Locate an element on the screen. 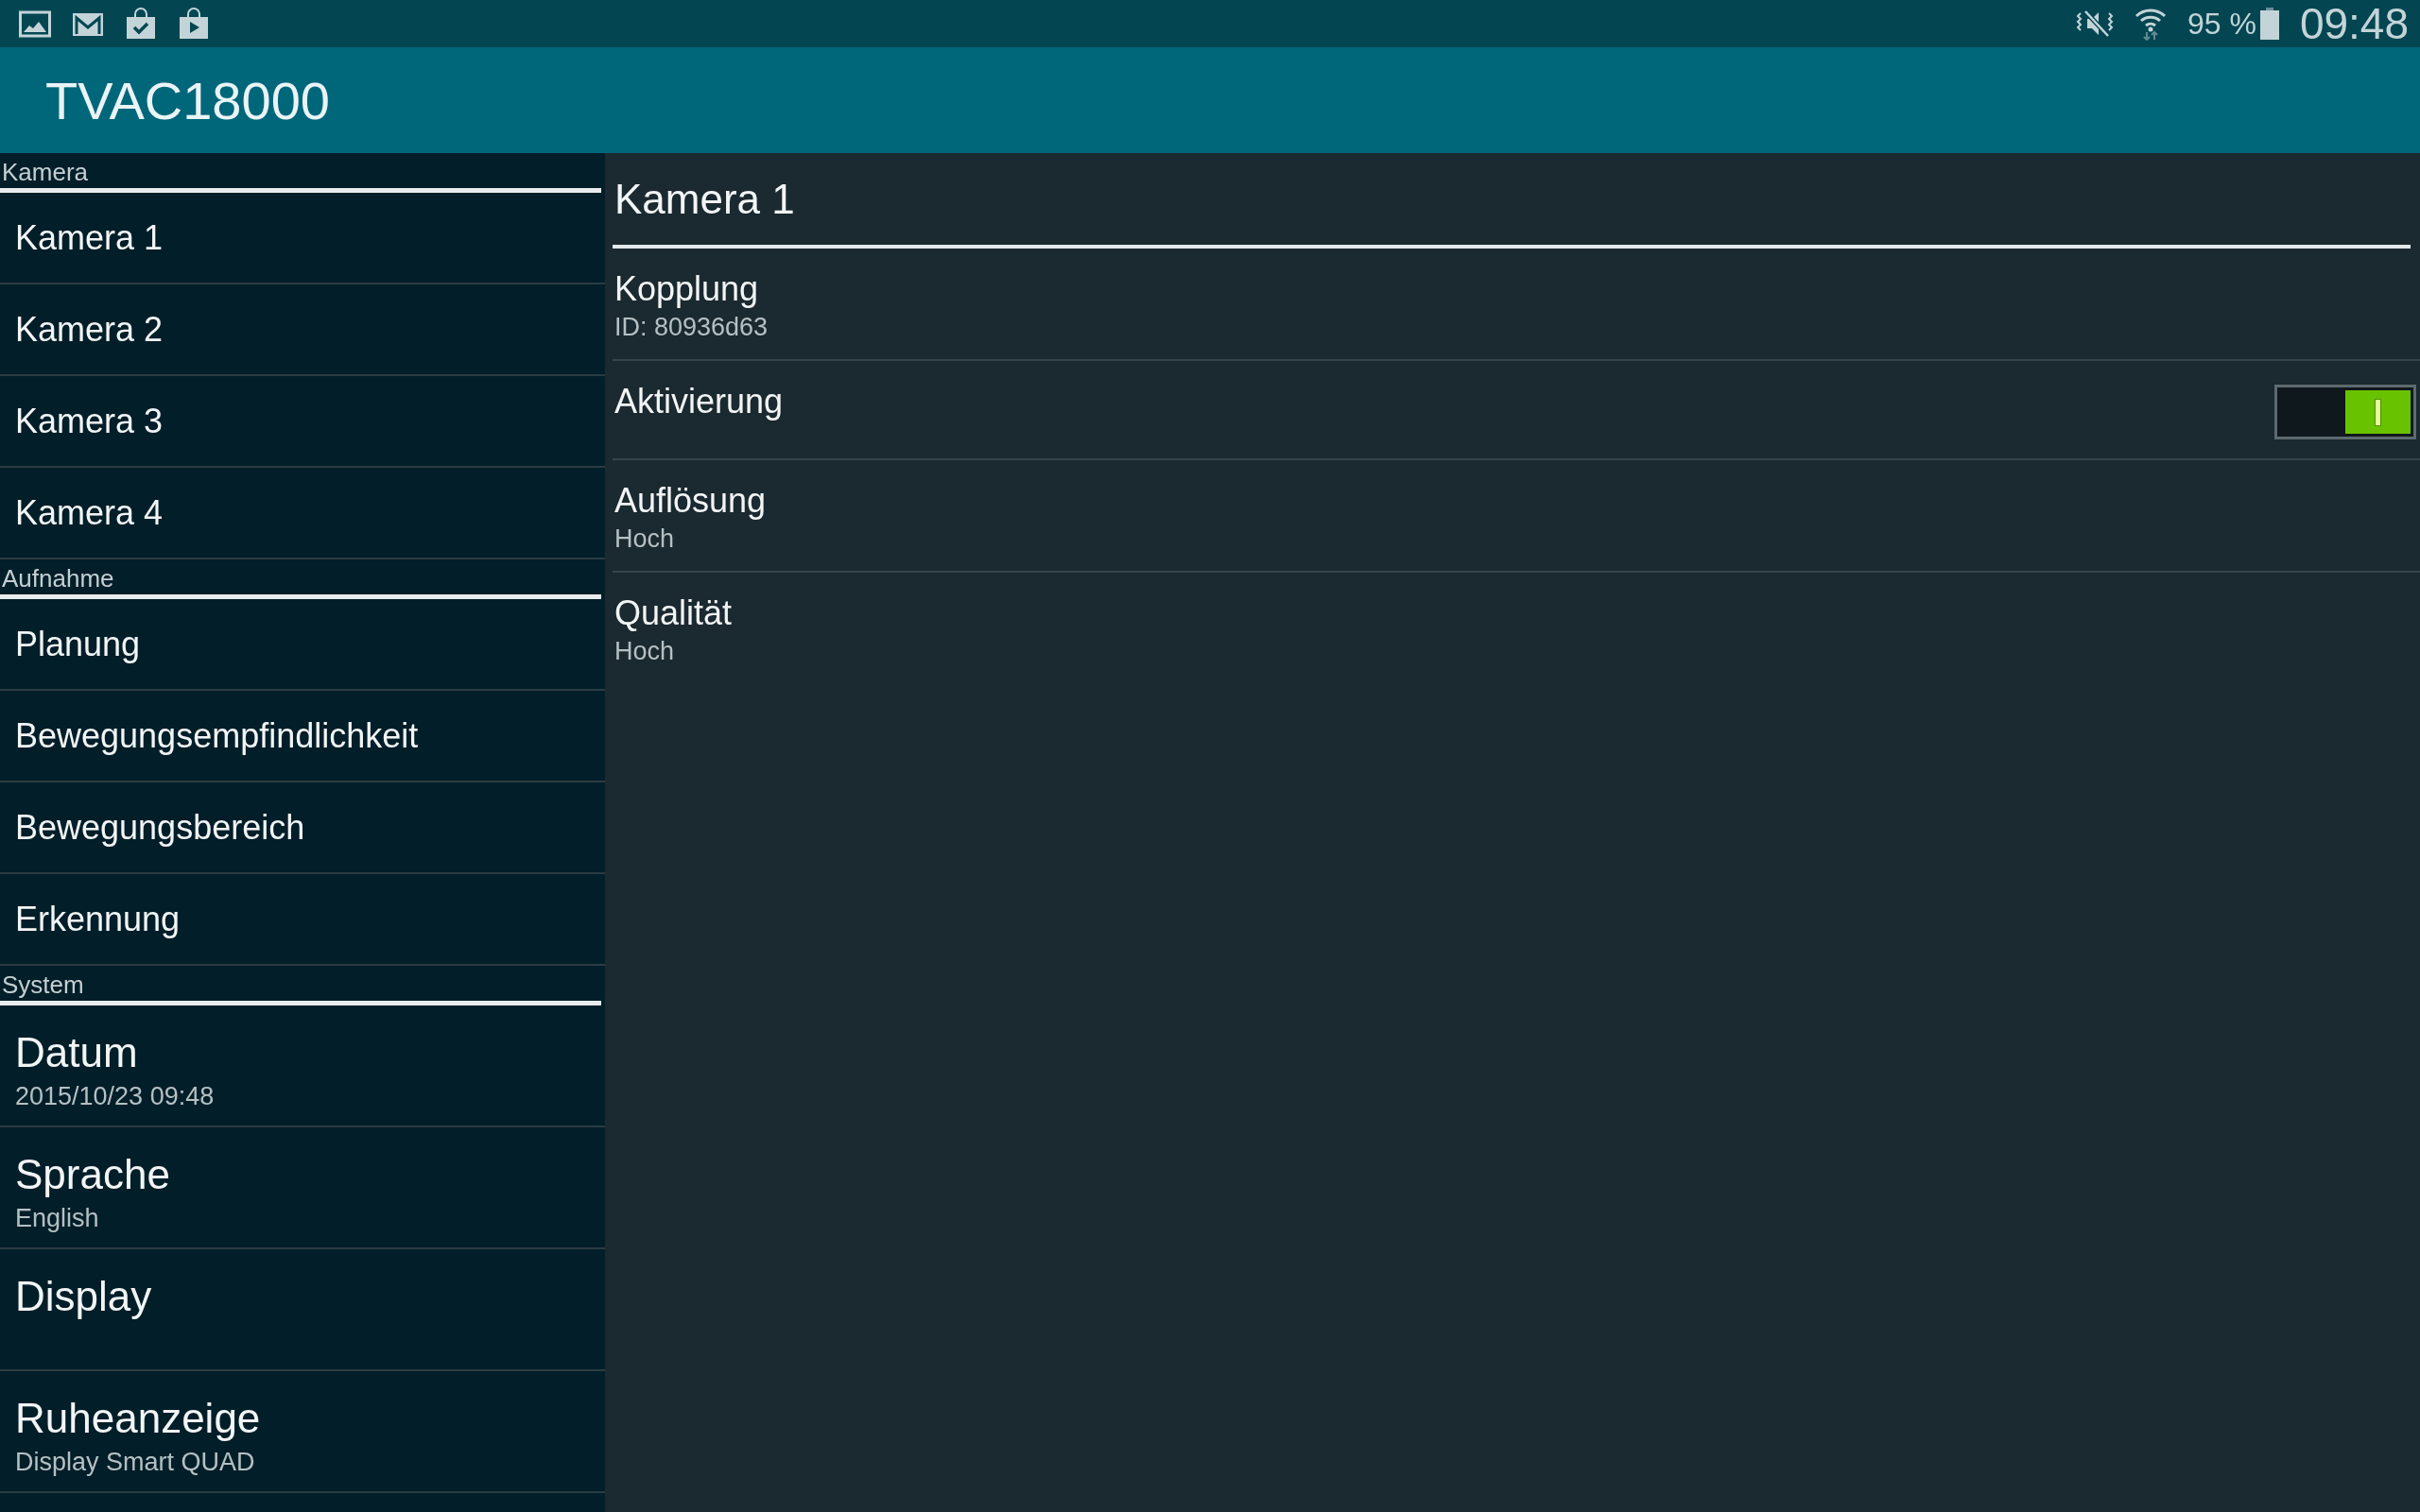  menu-item-title: Kamera 3 is located at coordinates (89, 421).